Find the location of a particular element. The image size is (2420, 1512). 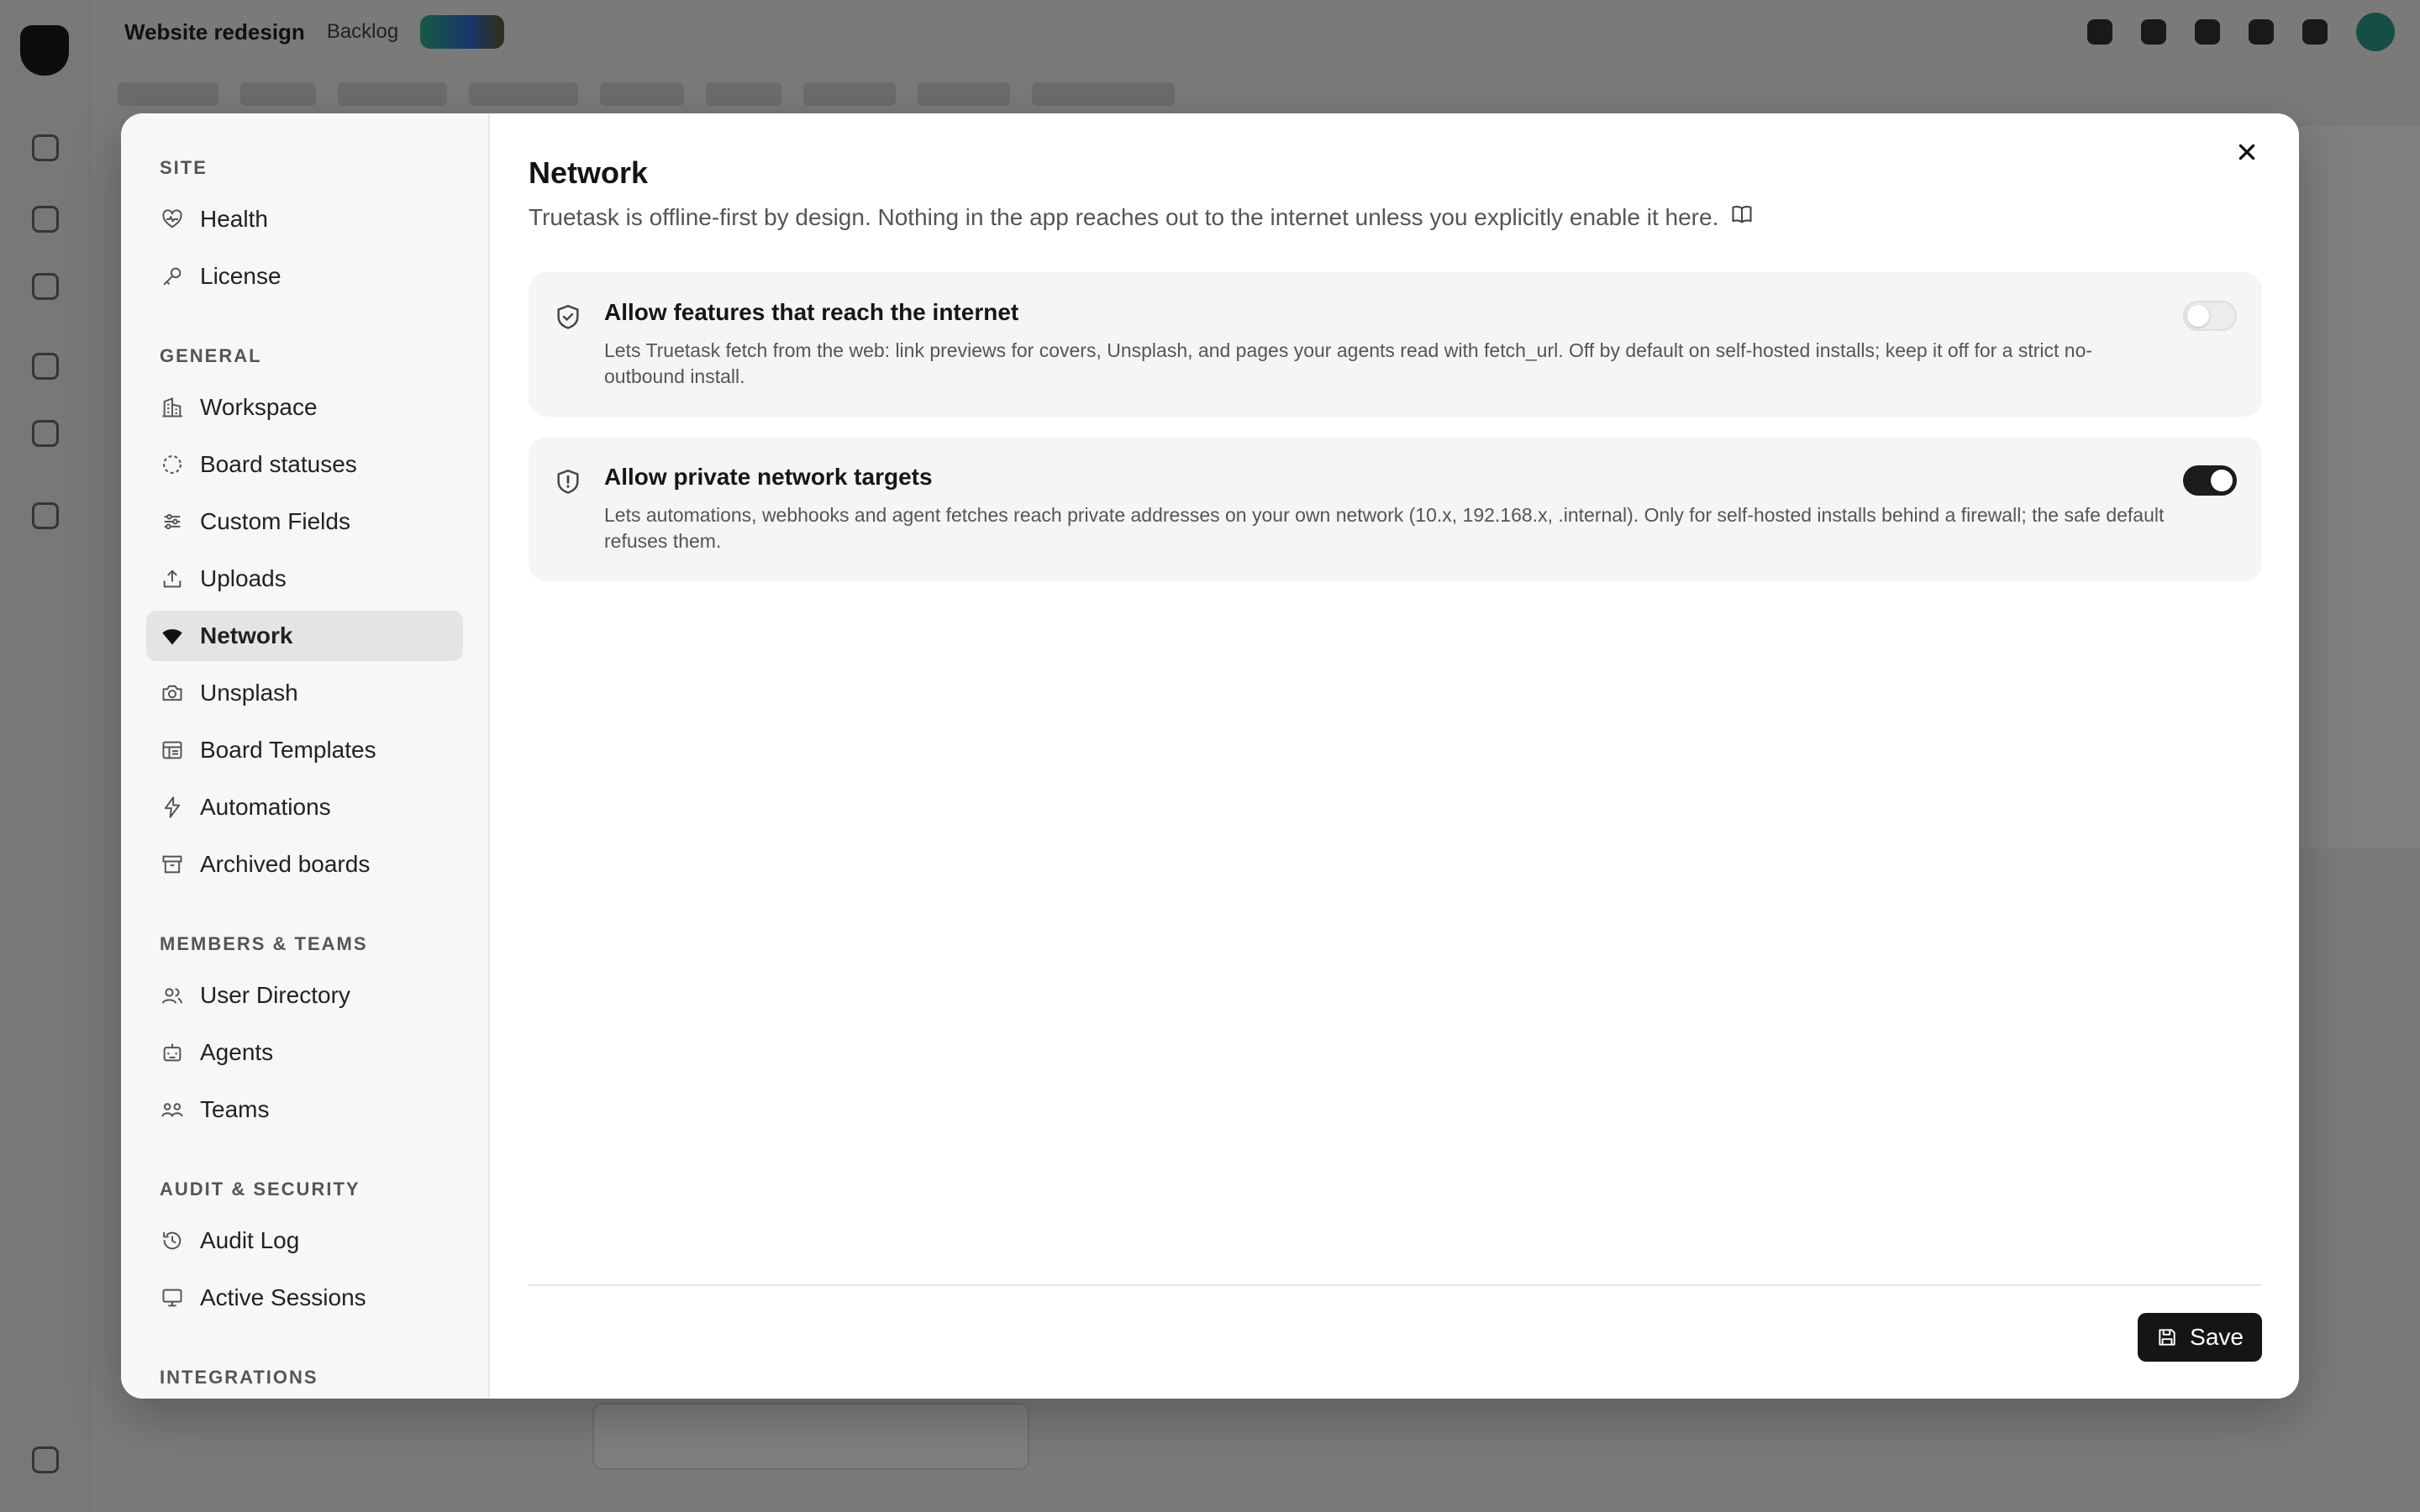

setting-title: Allow features that reach the internet is located at coordinates (811, 312).